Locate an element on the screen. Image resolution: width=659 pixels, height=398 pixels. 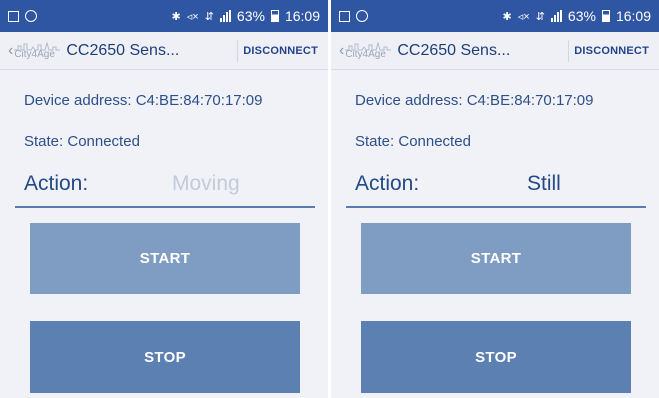
action-value: Moving is located at coordinates (206, 183).